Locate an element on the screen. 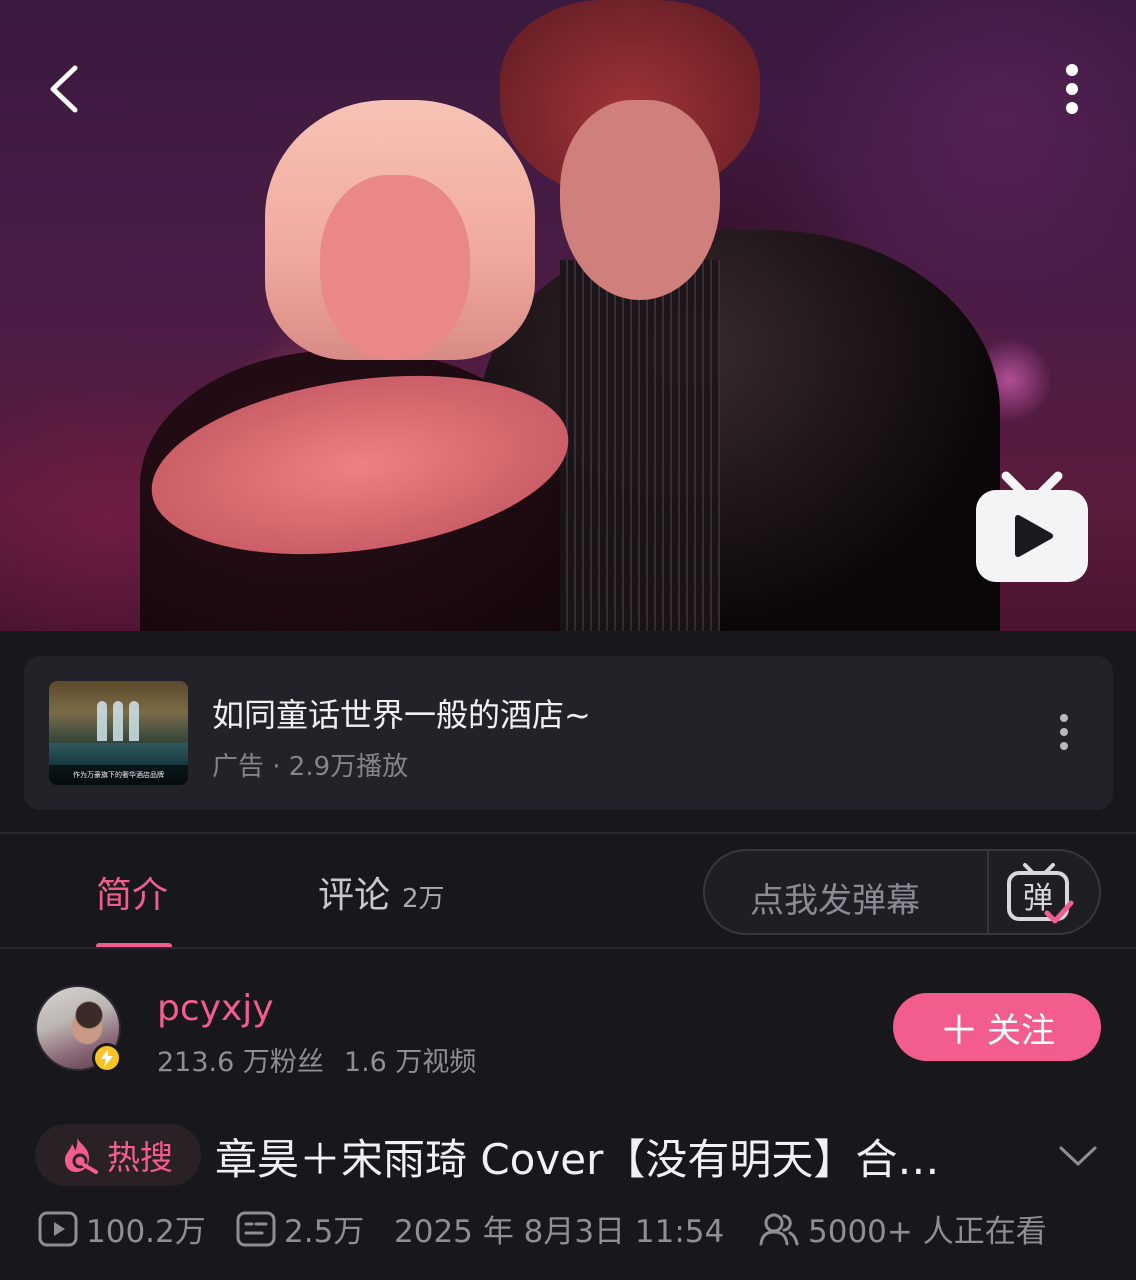  chevron-down-icon is located at coordinates (1078, 1156).